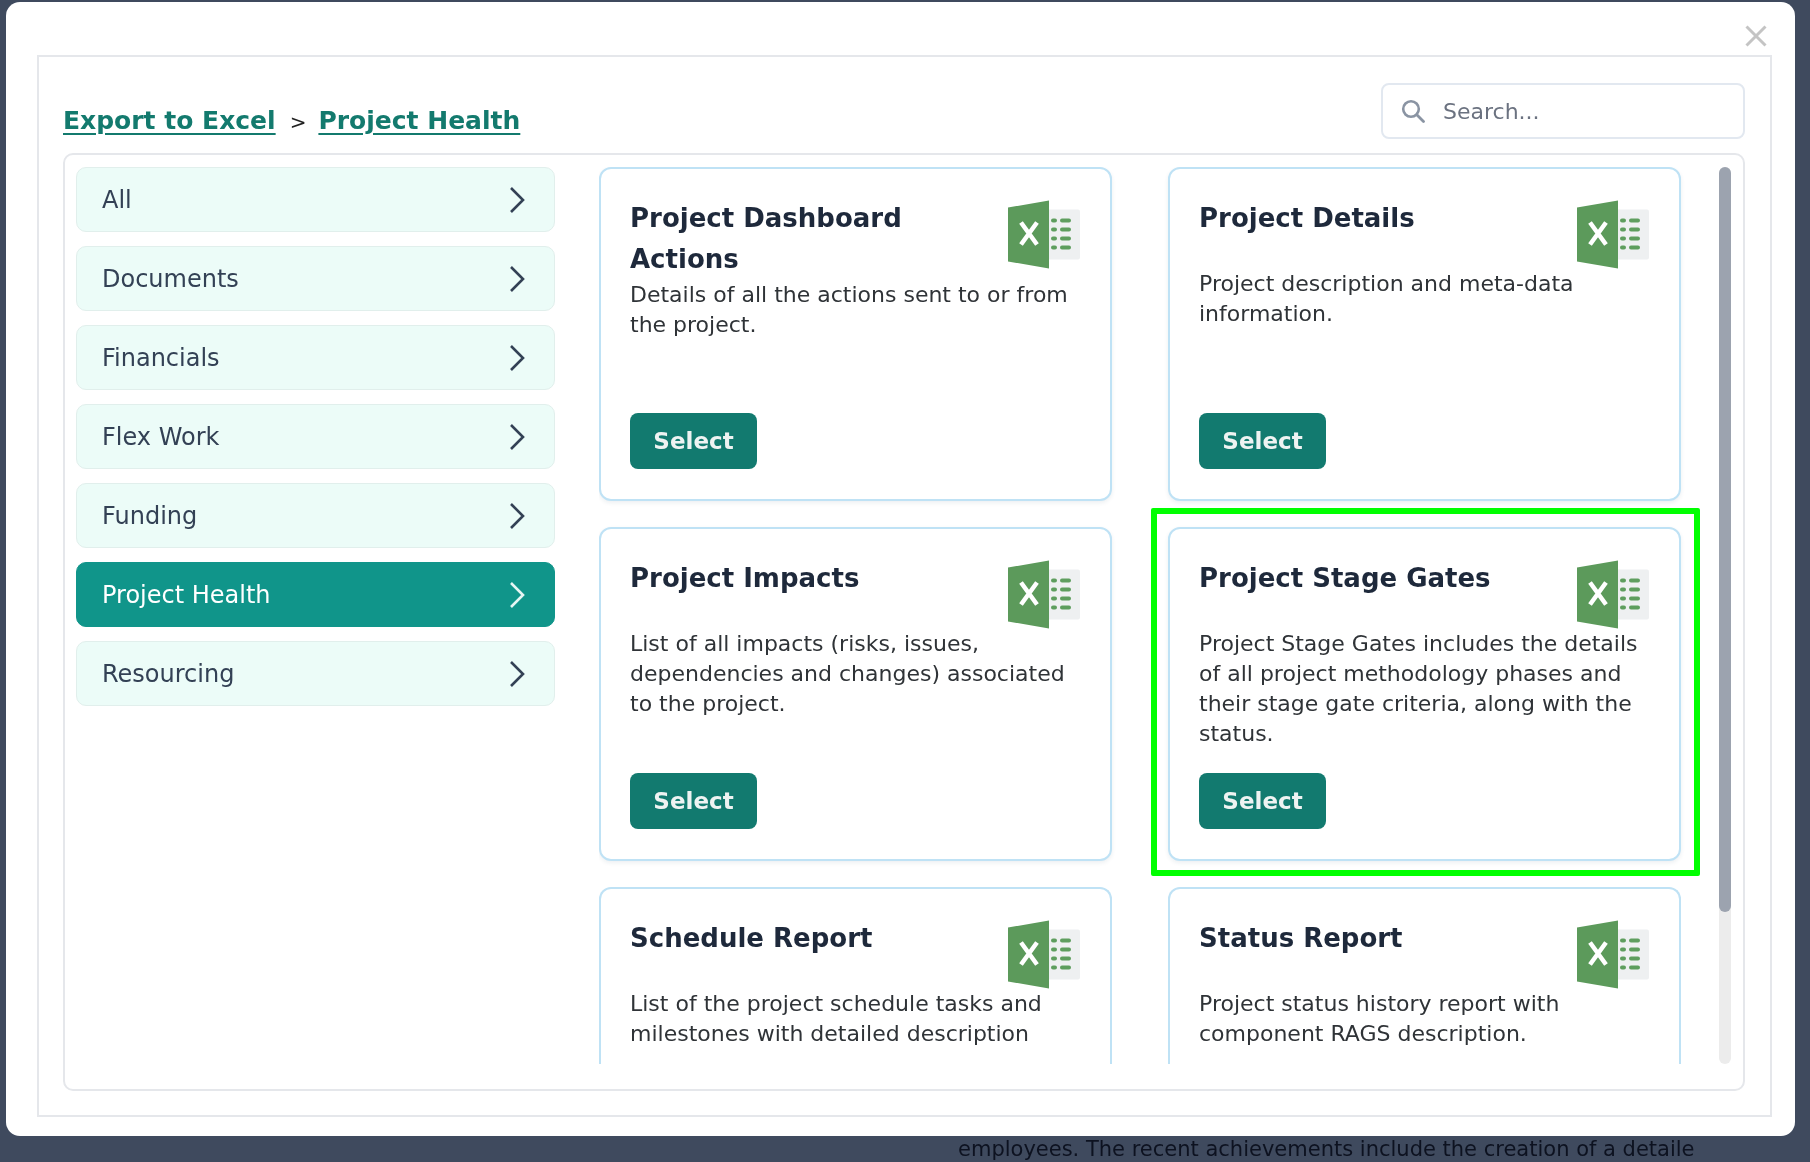  I want to click on card-description: Project Stage Gates includes the details of all project methodology phases and their stage gate criteria, along with the status., so click(1419, 689).